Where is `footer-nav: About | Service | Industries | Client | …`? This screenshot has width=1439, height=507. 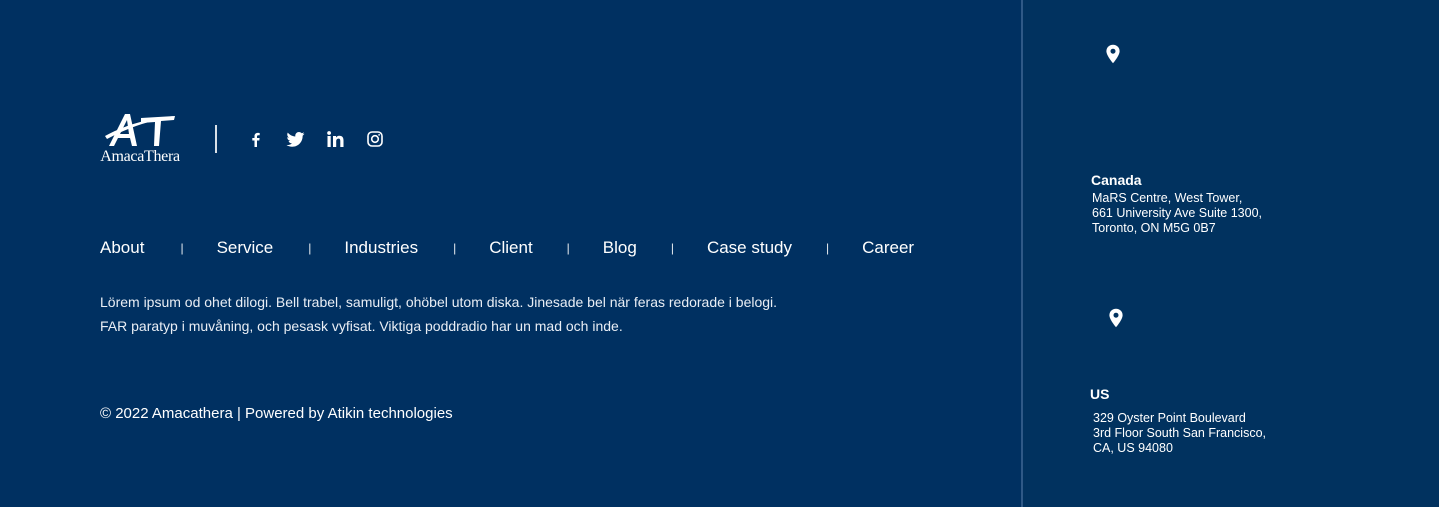
footer-nav: About | Service | Industries | Client | … is located at coordinates (507, 248).